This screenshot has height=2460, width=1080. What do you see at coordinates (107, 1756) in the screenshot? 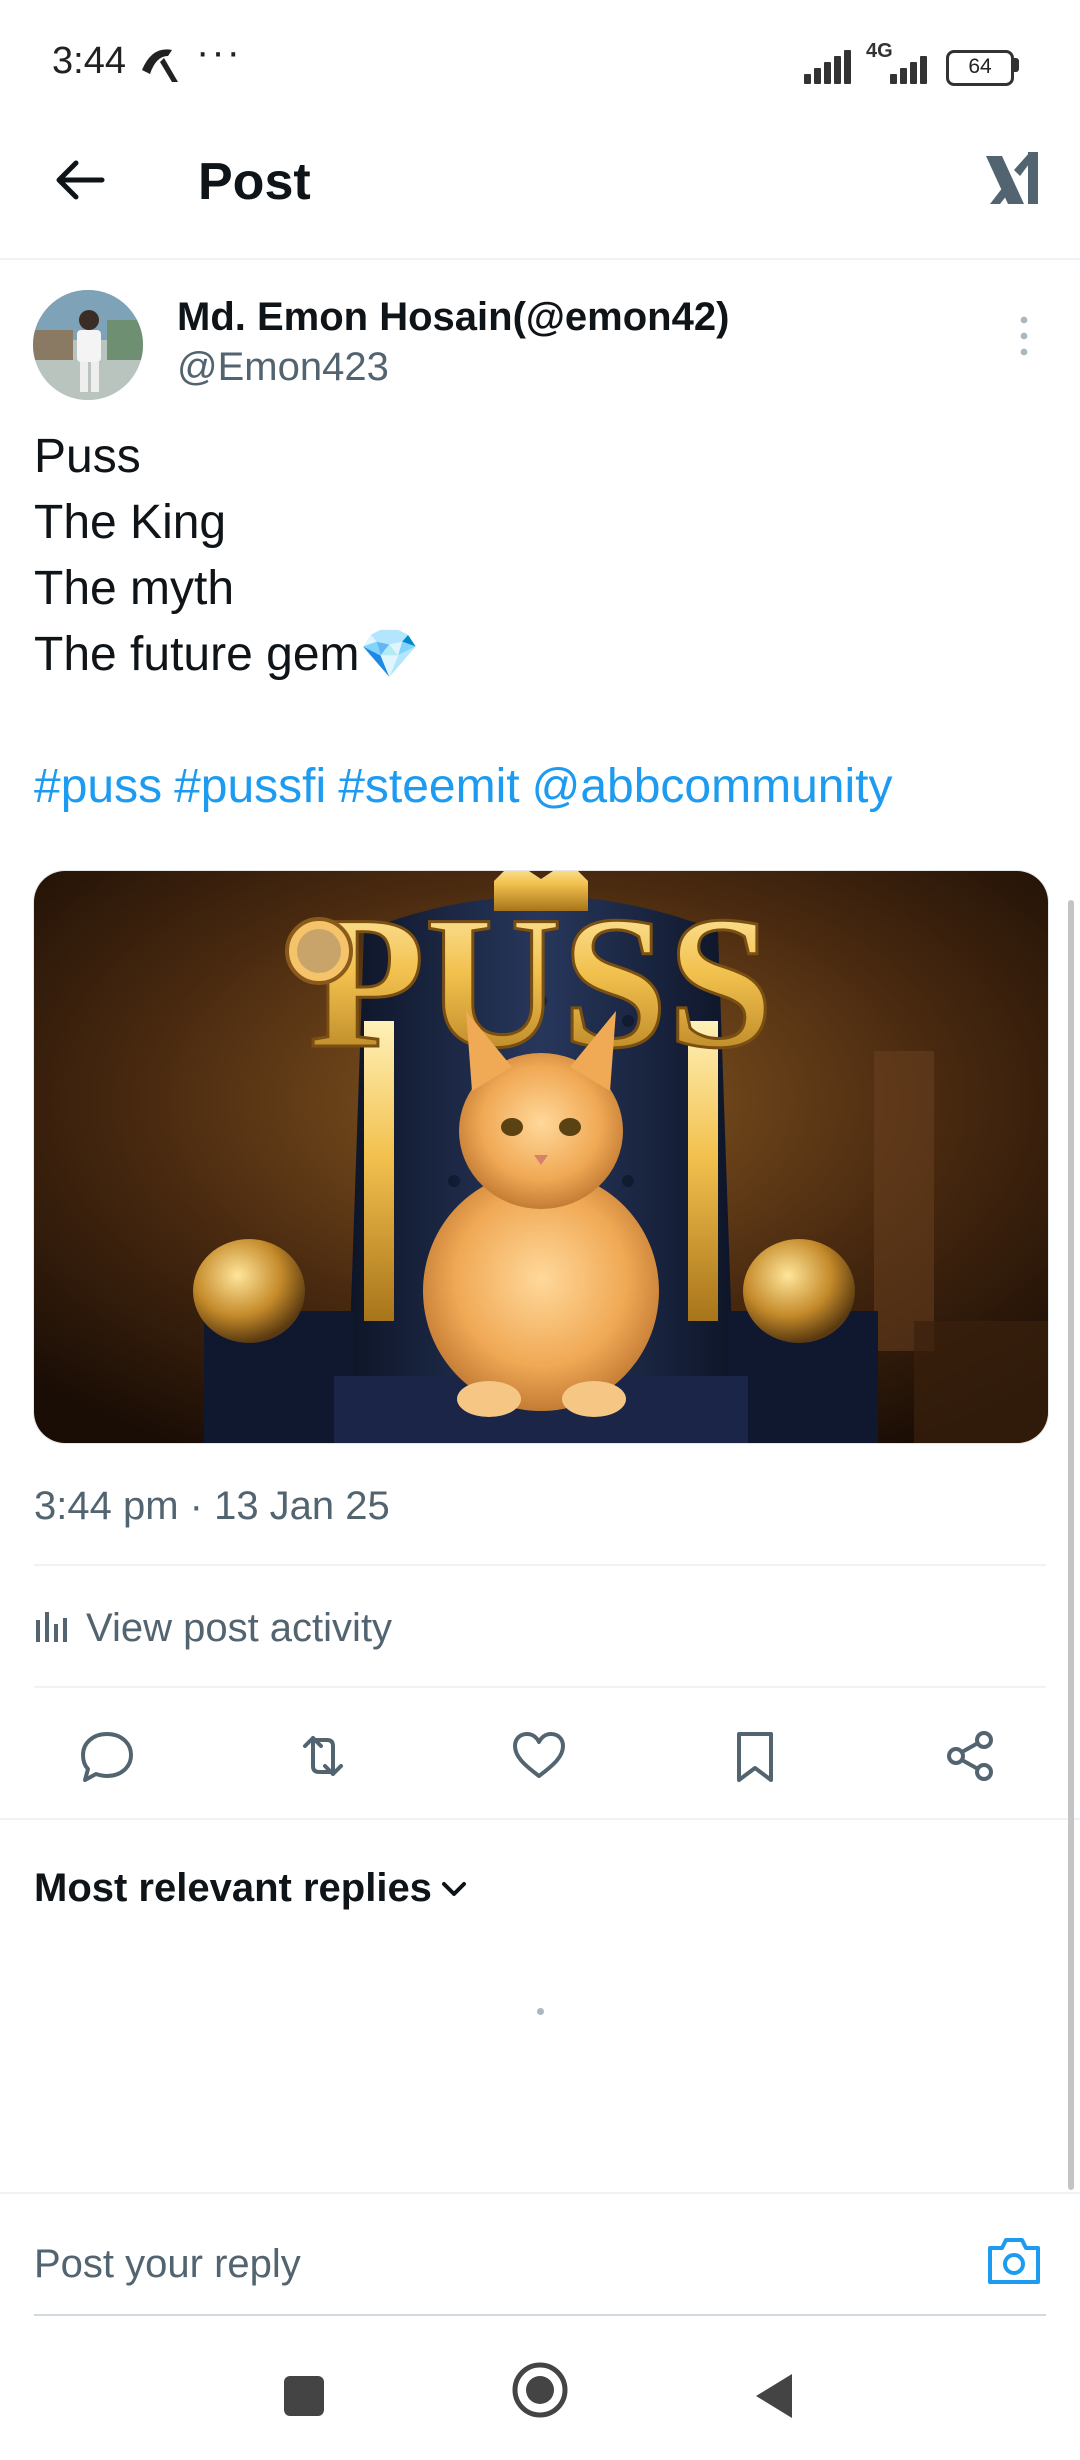
I see `reply-icon` at bounding box center [107, 1756].